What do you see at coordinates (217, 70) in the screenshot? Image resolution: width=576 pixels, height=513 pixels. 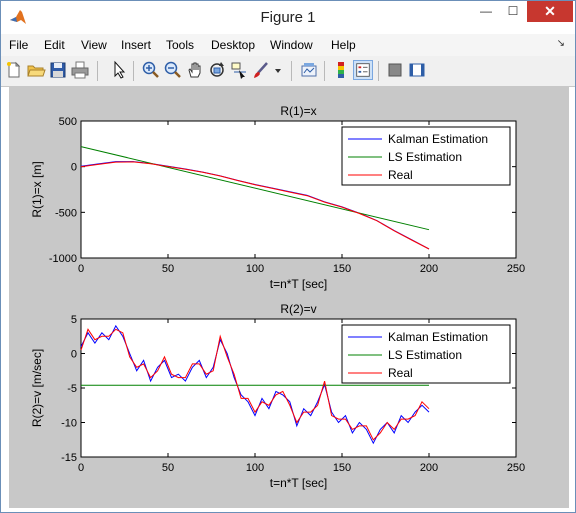 I see `rotate-3d-icon` at bounding box center [217, 70].